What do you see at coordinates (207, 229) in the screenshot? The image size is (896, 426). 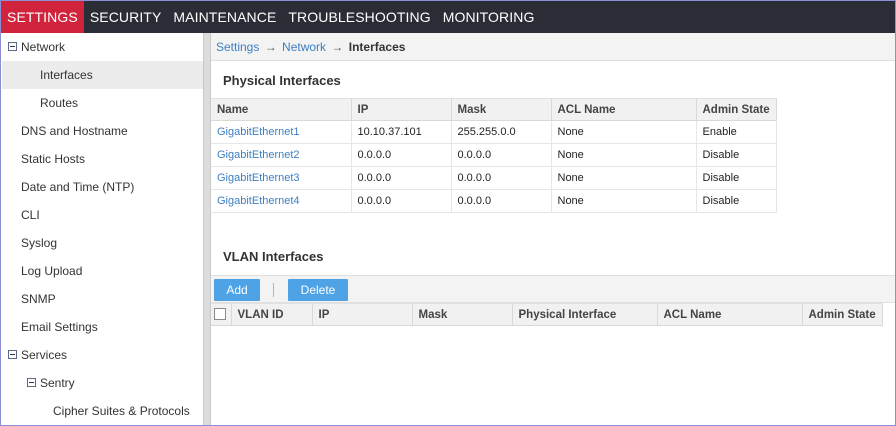 I see `sidebar-splitter` at bounding box center [207, 229].